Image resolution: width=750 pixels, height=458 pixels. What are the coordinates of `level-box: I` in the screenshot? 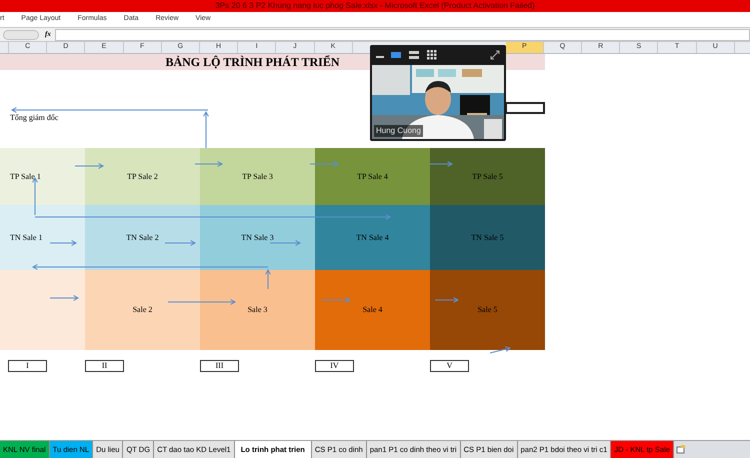 It's located at (27, 366).